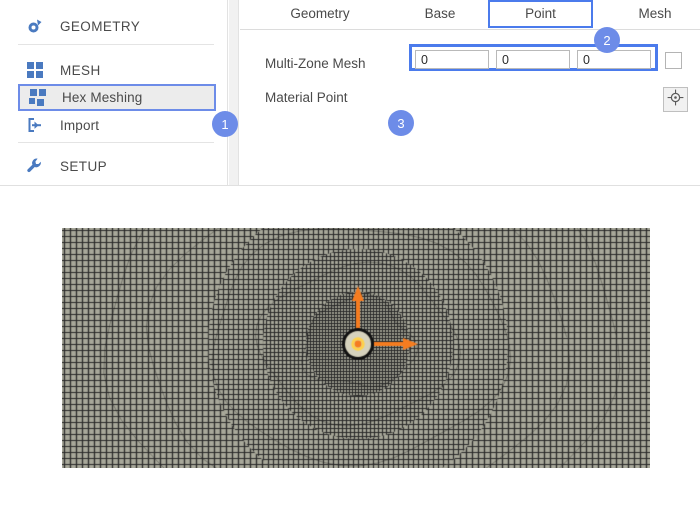 The image size is (700, 510). I want to click on sidebar-divider-top, so click(116, 44).